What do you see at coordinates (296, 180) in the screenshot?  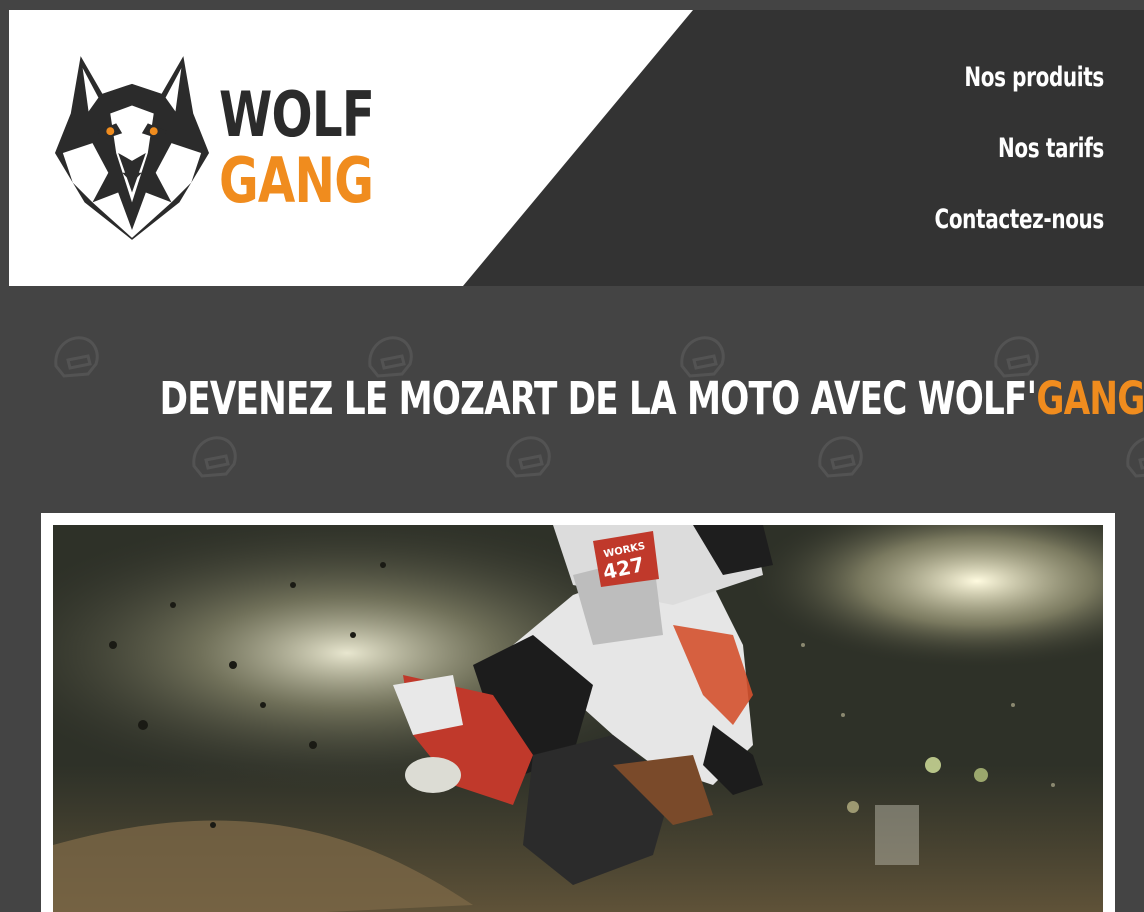 I see `logo-gang-text: GANG` at bounding box center [296, 180].